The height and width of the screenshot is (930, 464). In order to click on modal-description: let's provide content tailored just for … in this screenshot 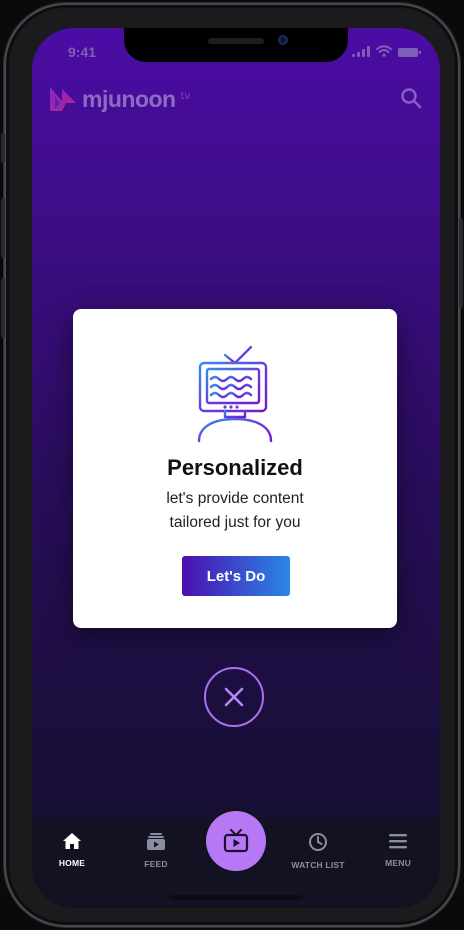, I will do `click(235, 511)`.